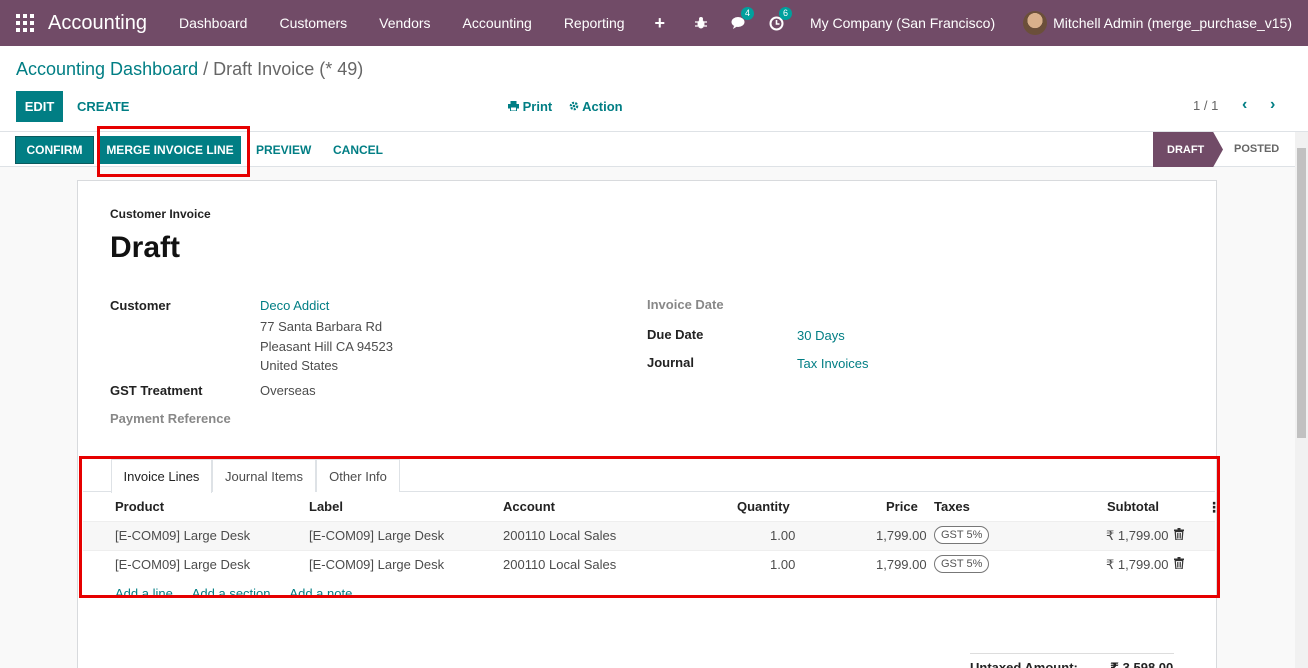  Describe the element at coordinates (701, 23) in the screenshot. I see `bug-icon` at that location.